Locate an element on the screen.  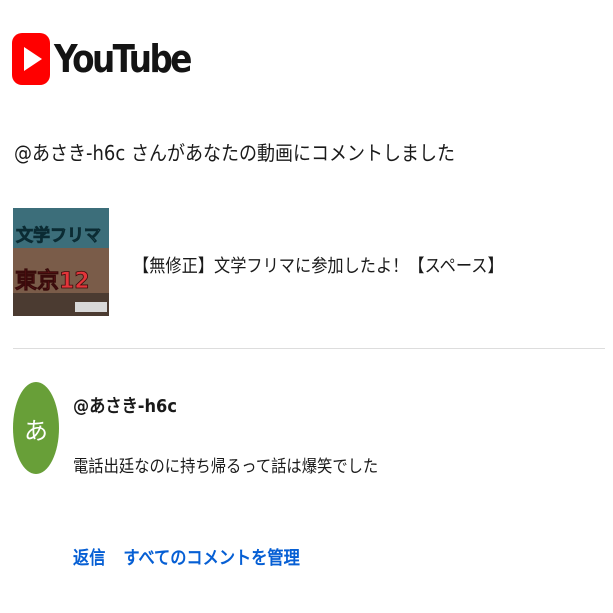
comment-text: 電話出廷なのに持ち帰るって話は爆笑でした is located at coordinates (226, 467).